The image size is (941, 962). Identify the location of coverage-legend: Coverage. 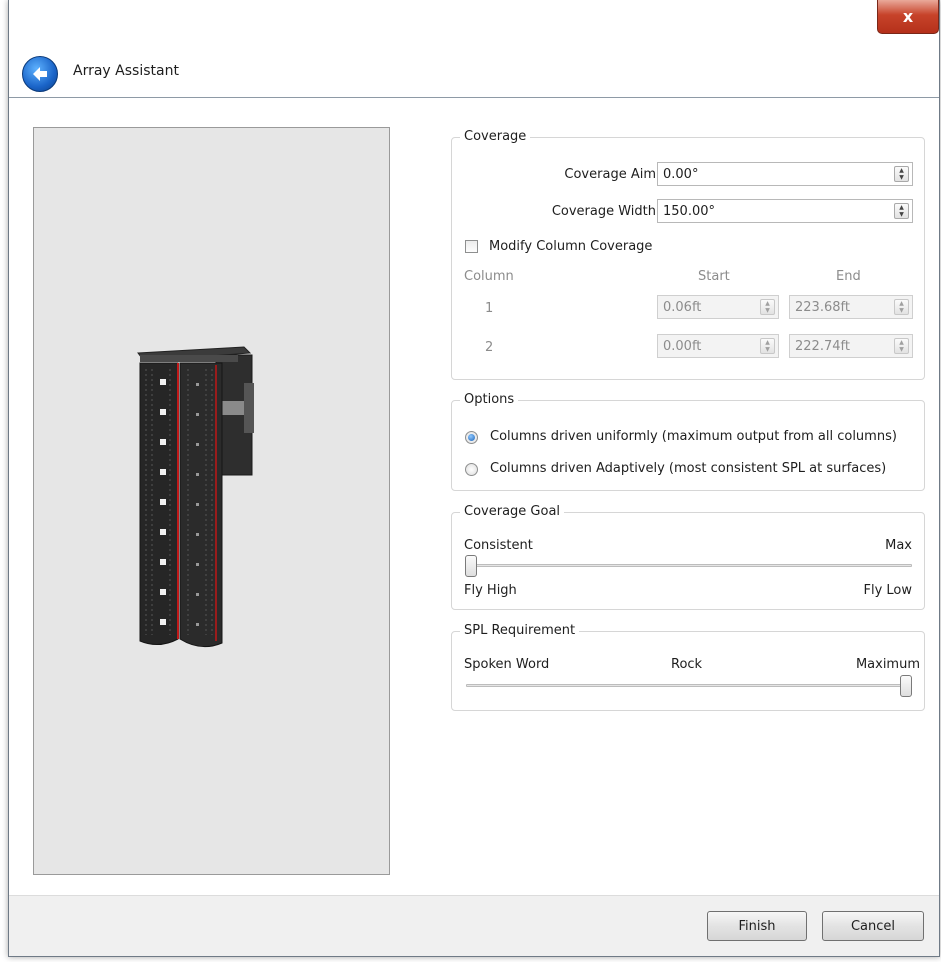
(495, 136).